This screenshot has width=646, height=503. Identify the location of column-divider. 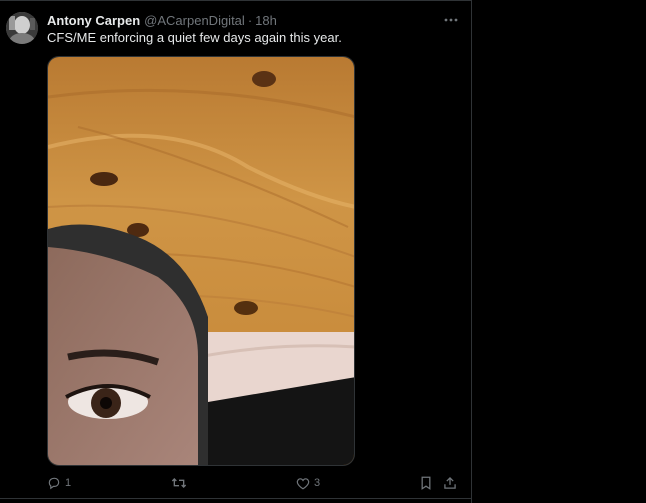
(471, 251).